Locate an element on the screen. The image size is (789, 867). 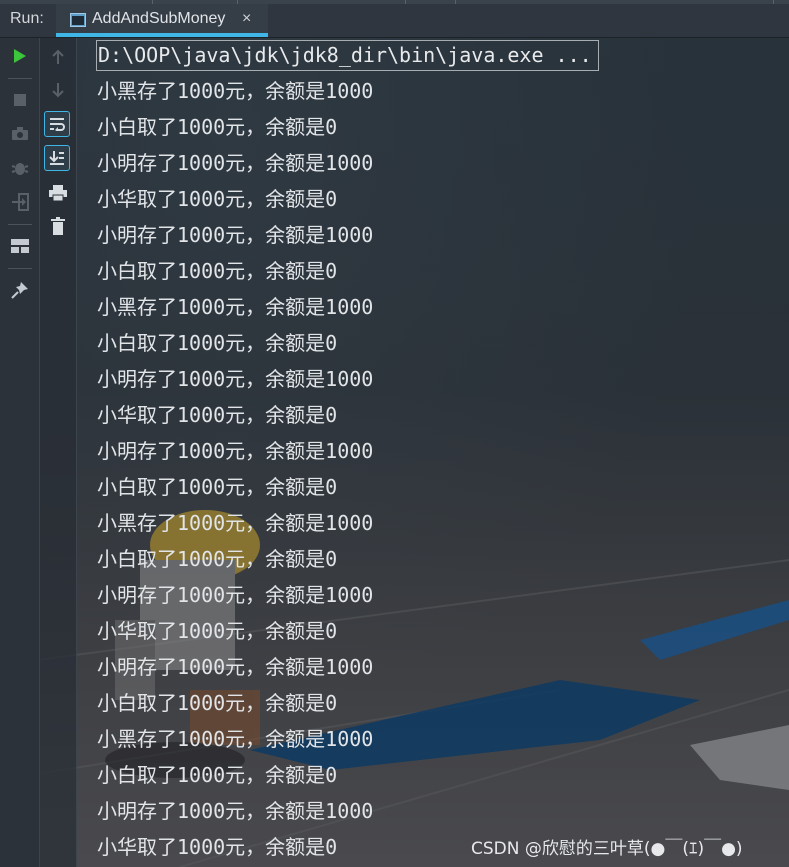
trash-icon is located at coordinates (58, 226).